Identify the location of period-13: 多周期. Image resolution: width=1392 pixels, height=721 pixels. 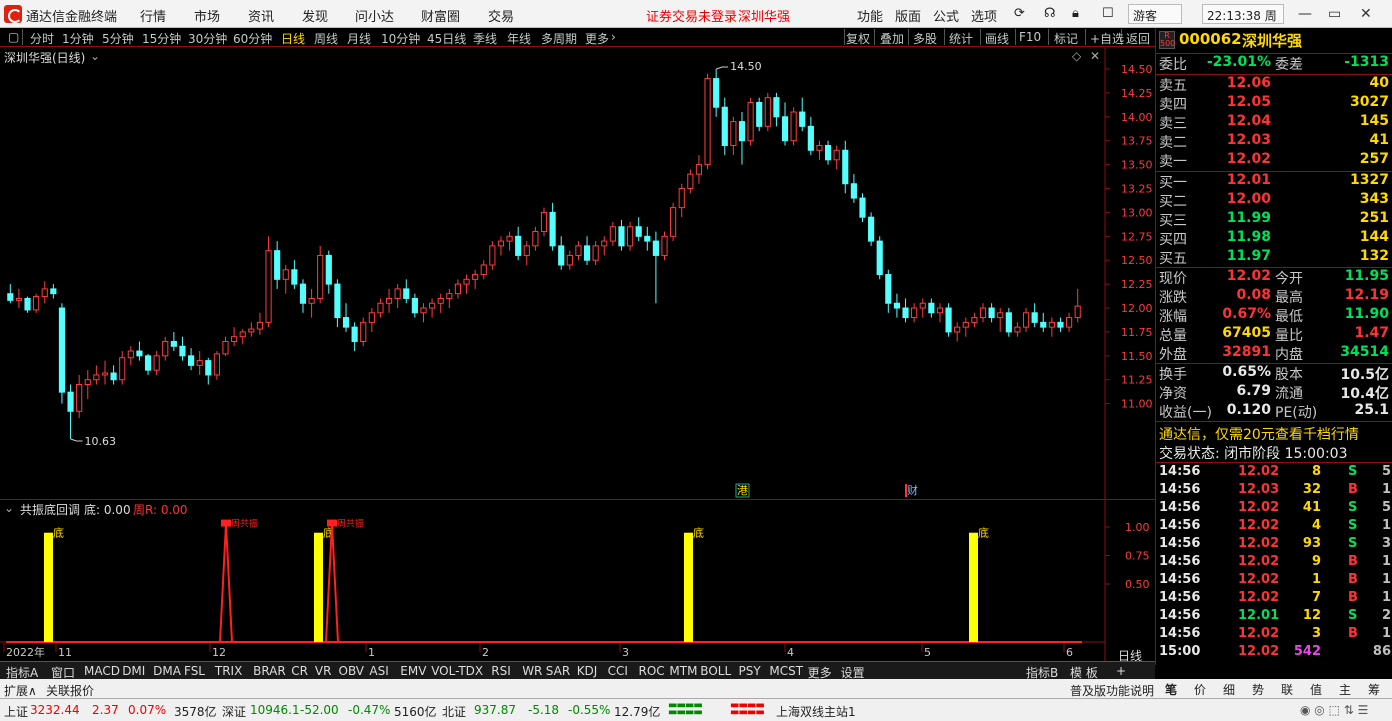
(559, 38).